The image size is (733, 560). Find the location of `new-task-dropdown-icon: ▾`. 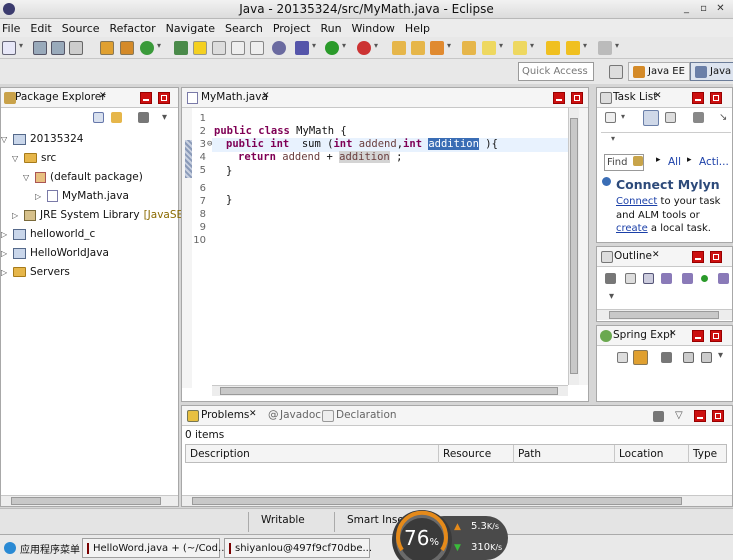

new-task-dropdown-icon: ▾ is located at coordinates (623, 116).